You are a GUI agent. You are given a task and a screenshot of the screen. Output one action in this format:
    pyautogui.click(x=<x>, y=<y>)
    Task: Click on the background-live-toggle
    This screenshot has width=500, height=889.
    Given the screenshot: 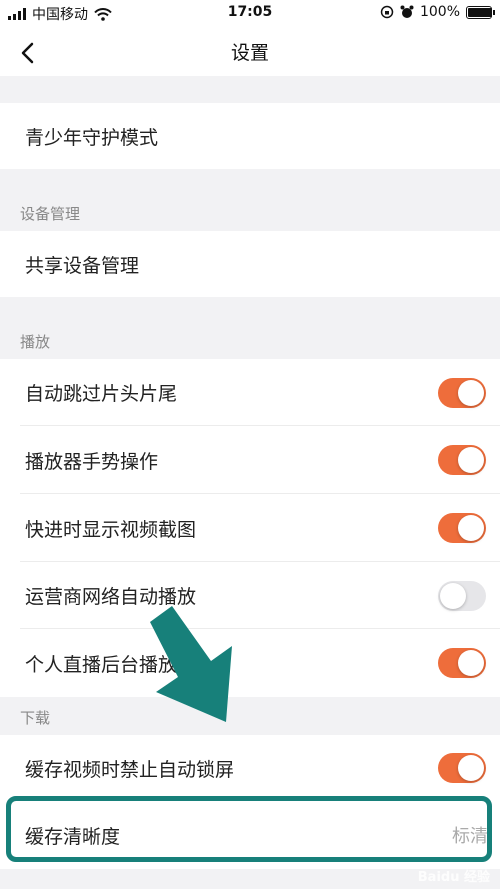 What is the action you would take?
    pyautogui.click(x=462, y=663)
    